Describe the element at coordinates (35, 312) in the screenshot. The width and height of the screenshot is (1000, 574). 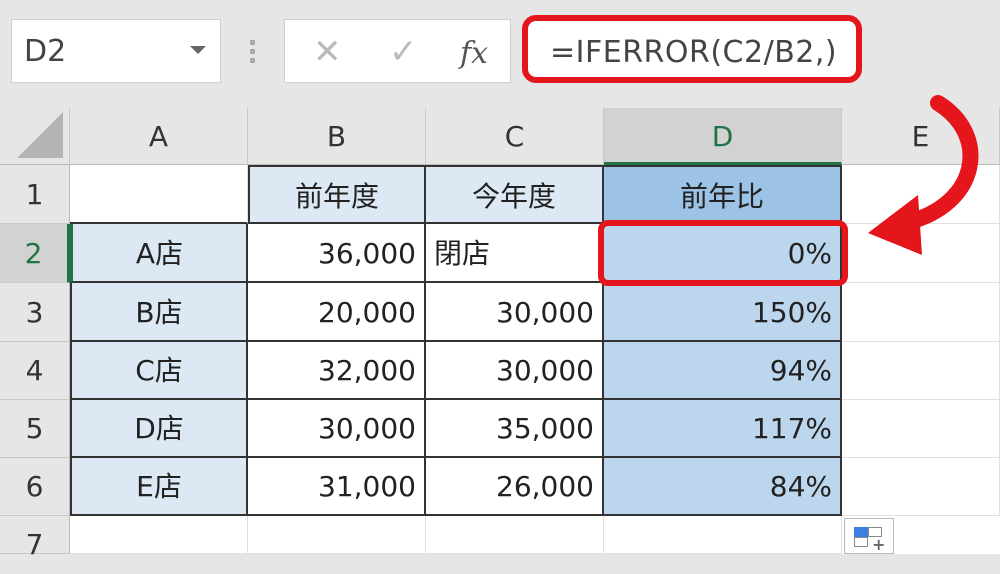
I see `row-header-3: 3` at that location.